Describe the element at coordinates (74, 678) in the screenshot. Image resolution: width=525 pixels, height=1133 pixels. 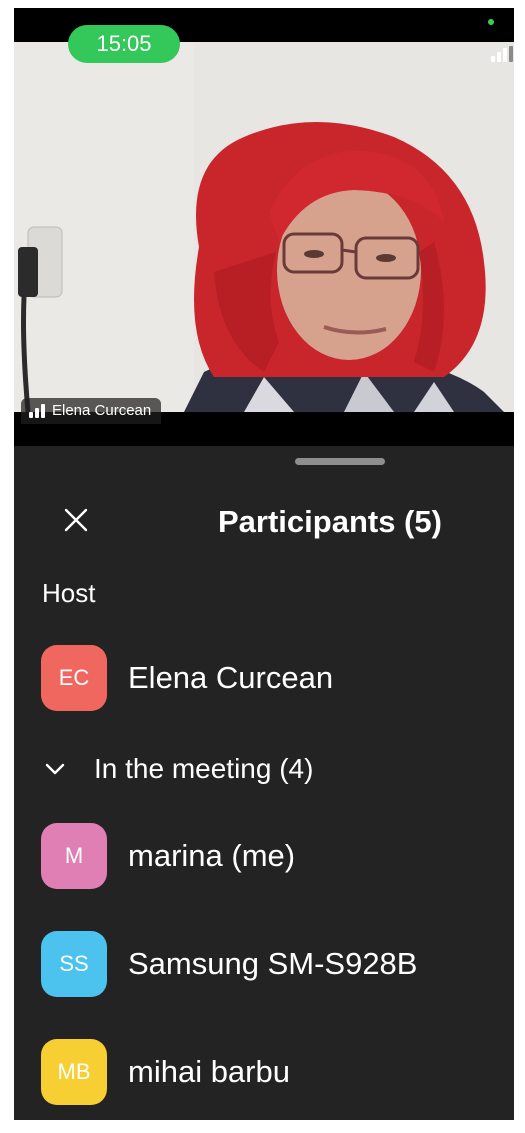
I see `avatar: EC` at that location.